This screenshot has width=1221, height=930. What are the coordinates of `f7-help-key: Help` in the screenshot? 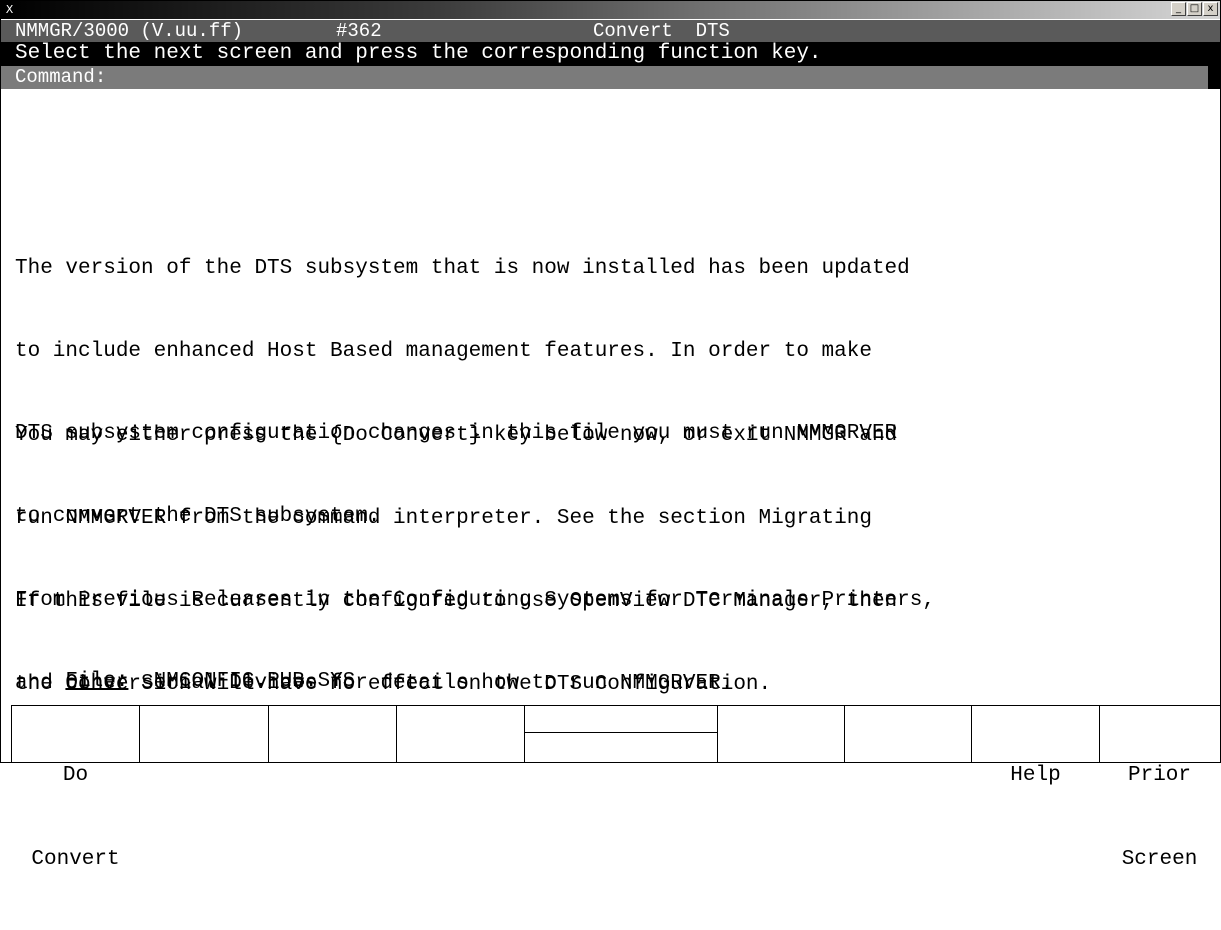 It's located at (1035, 746).